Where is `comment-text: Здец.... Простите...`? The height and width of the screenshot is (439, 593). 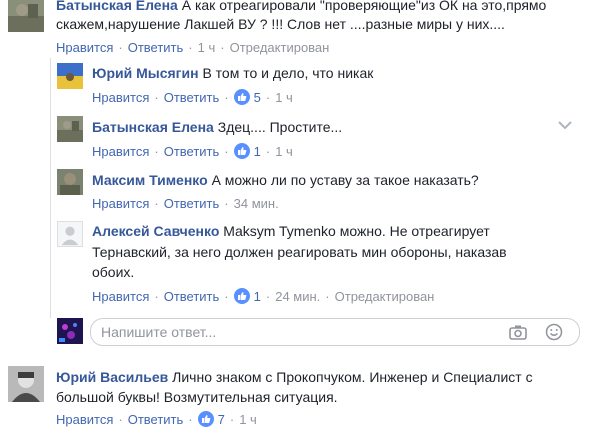 comment-text: Здец.... Простите... is located at coordinates (280, 127).